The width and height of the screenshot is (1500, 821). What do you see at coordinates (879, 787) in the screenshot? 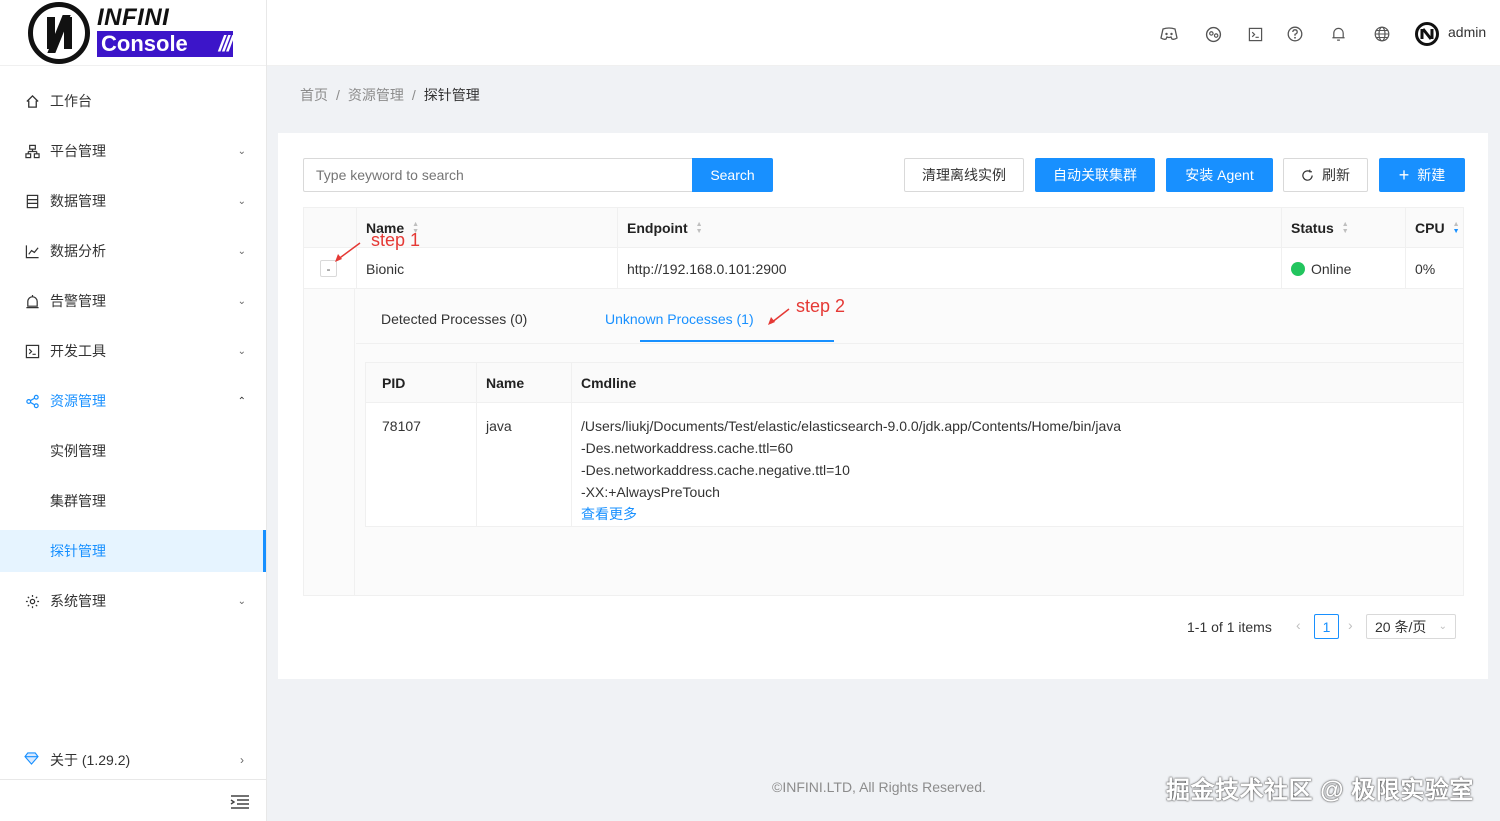
I see `footer-copyright: ©INFINI.LTD, All Rights Reserved.` at bounding box center [879, 787].